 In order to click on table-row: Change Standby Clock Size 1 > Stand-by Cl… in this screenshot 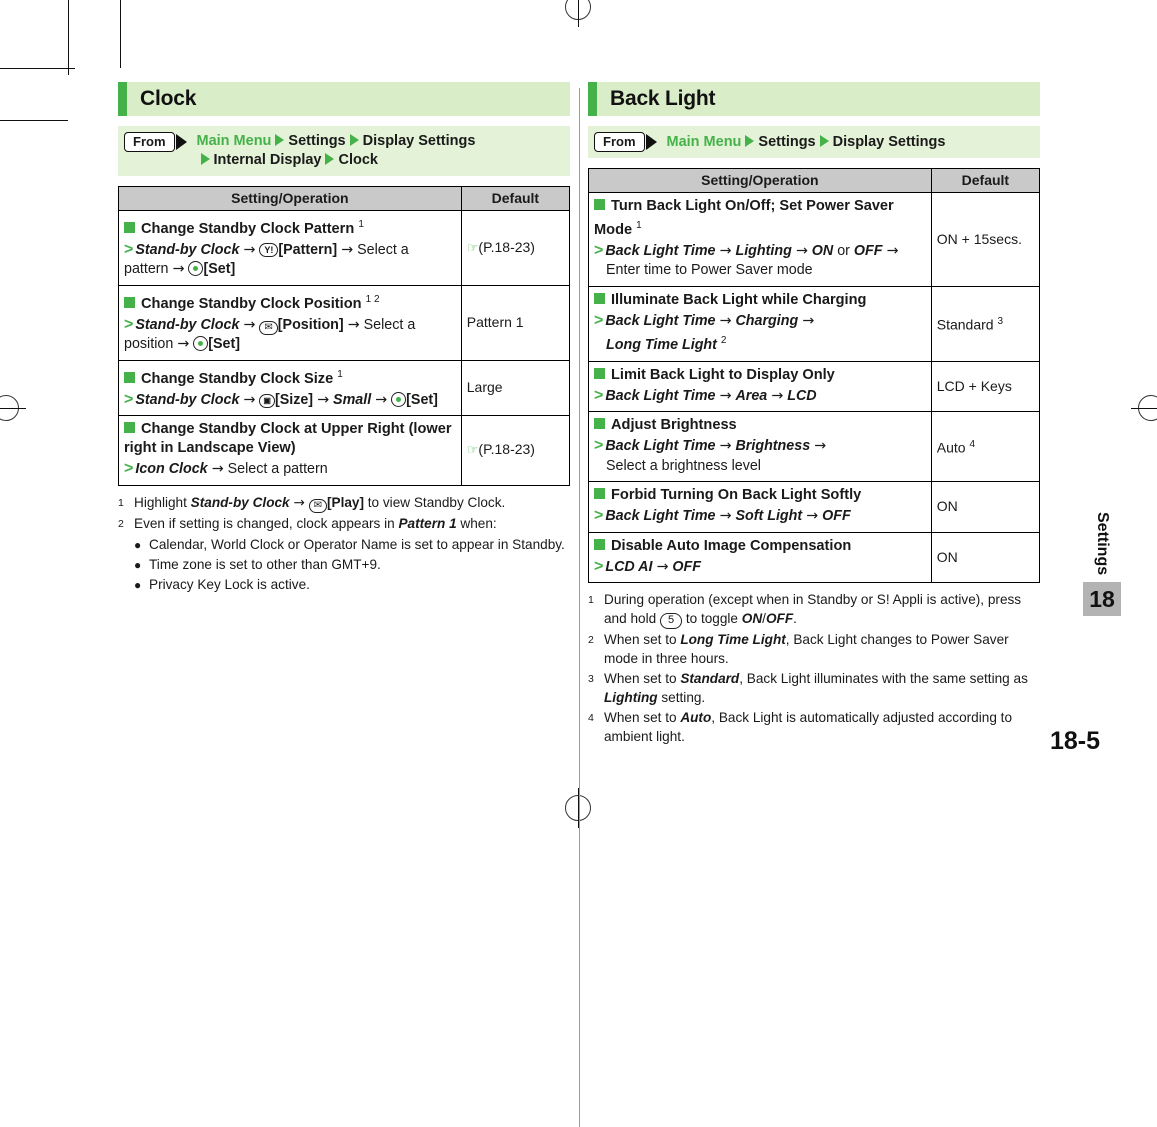, I will do `click(344, 388)`.